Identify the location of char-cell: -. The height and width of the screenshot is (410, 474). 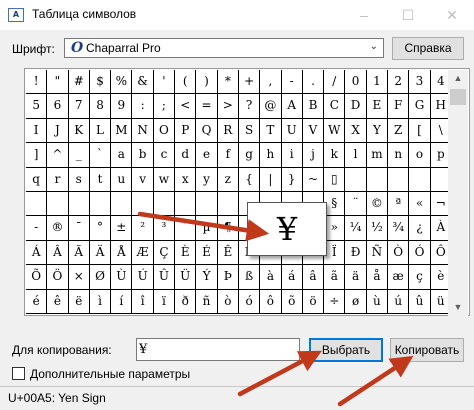
(37, 228).